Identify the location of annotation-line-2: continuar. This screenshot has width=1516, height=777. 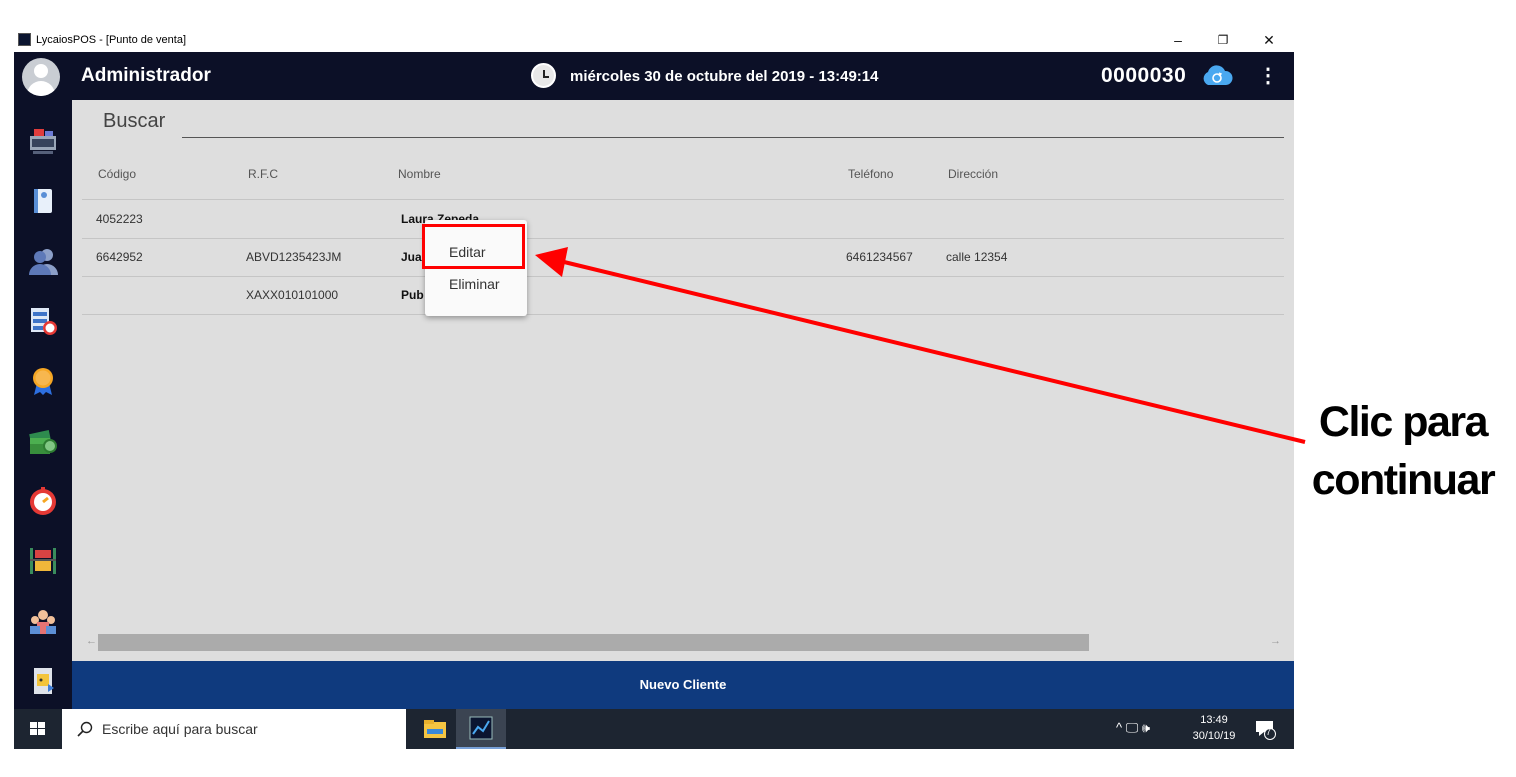
(1403, 480).